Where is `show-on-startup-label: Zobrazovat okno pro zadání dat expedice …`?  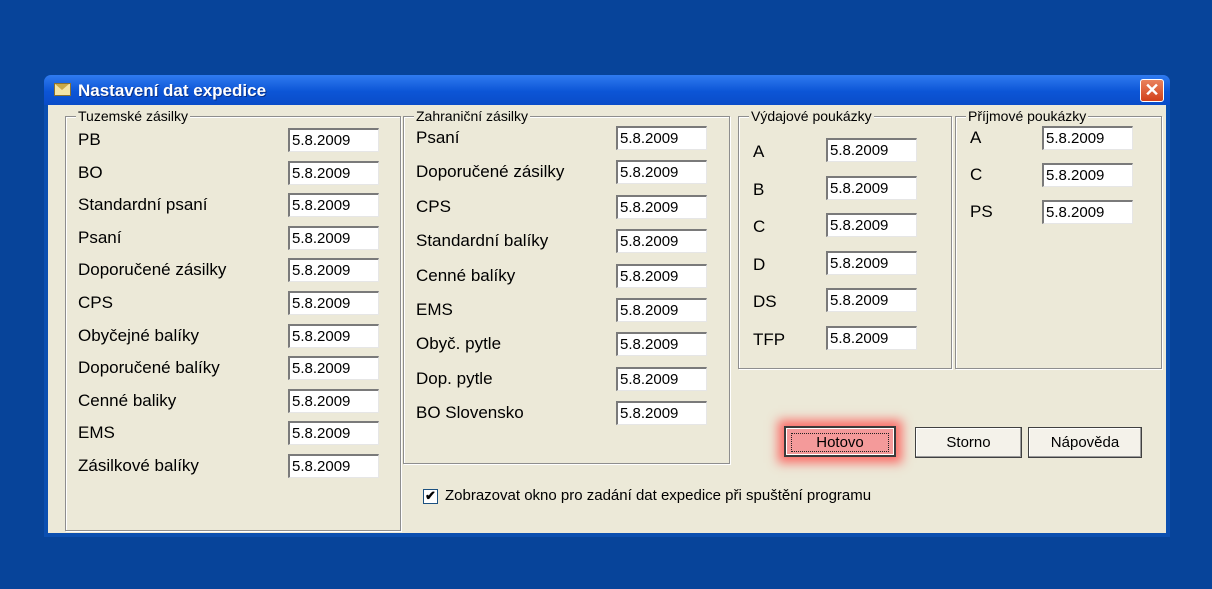 show-on-startup-label: Zobrazovat okno pro zadání dat expedice … is located at coordinates (658, 496).